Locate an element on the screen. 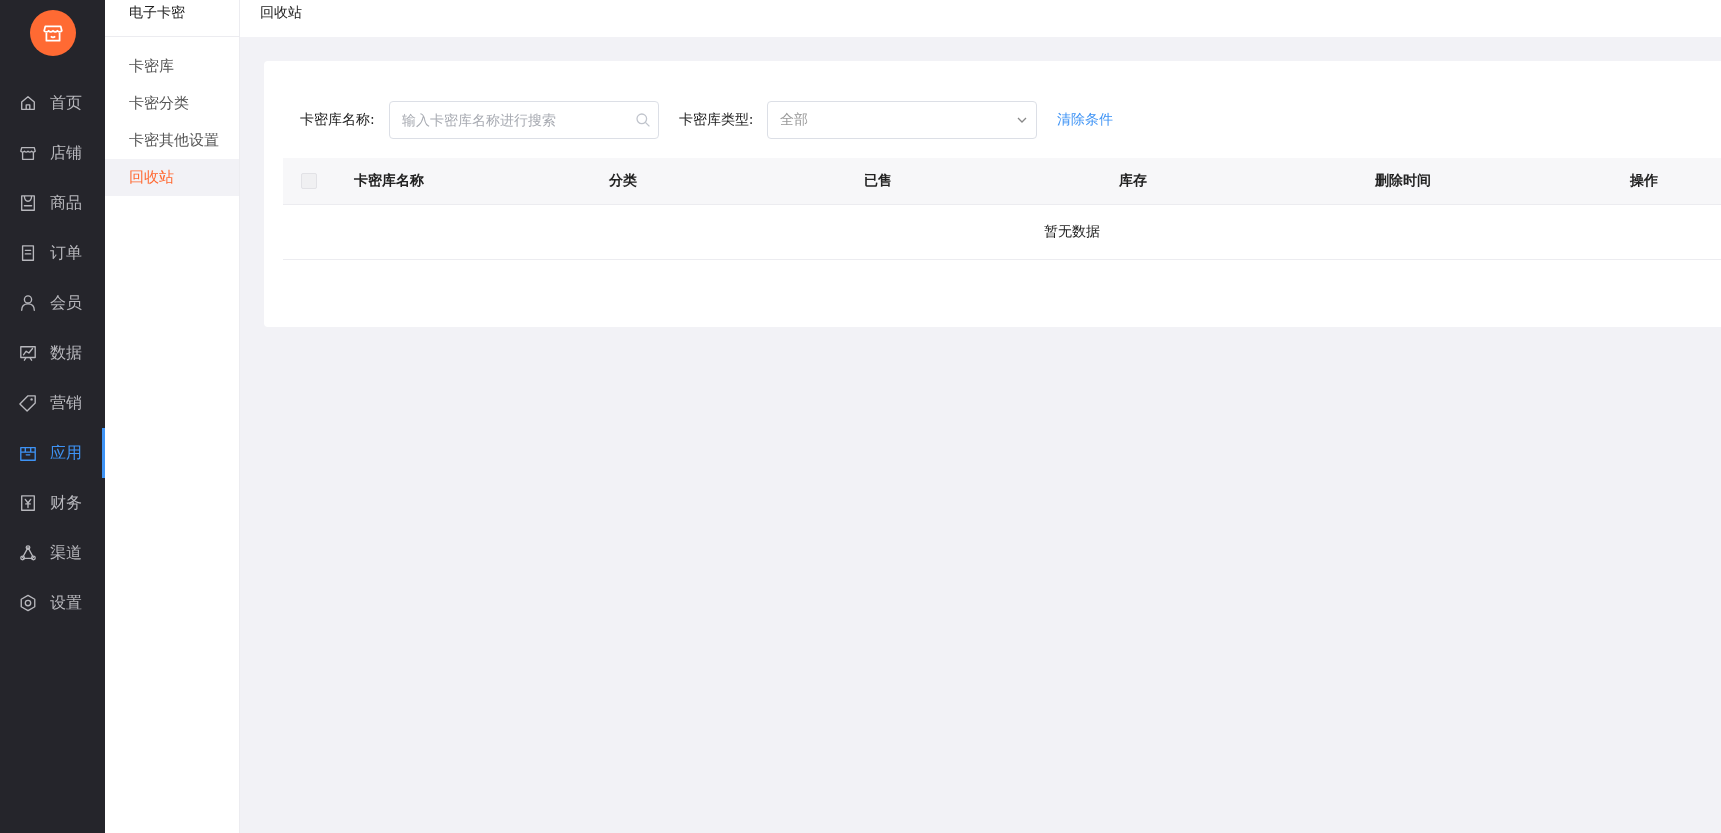 The height and width of the screenshot is (833, 1721). subnav-item: 卡密分类 is located at coordinates (172, 103).